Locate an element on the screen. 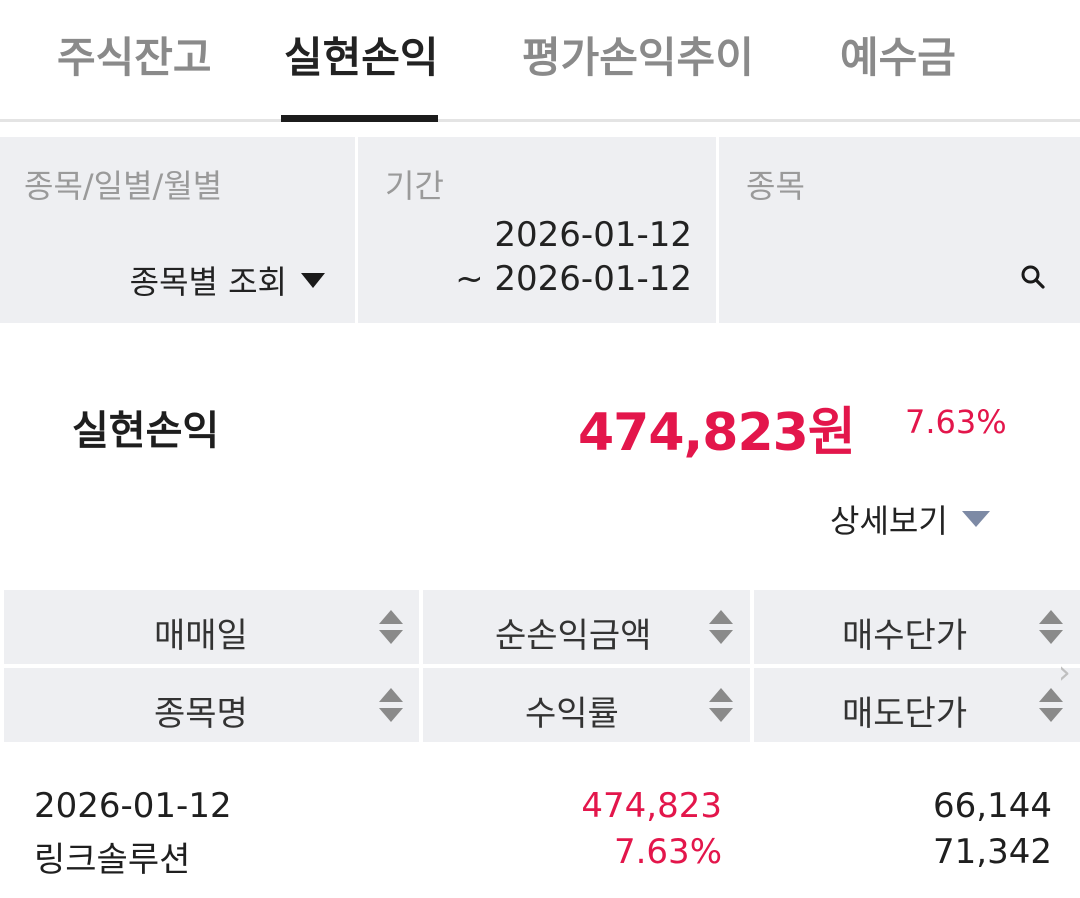  column-header-label: 매매일 is located at coordinates (201, 636).